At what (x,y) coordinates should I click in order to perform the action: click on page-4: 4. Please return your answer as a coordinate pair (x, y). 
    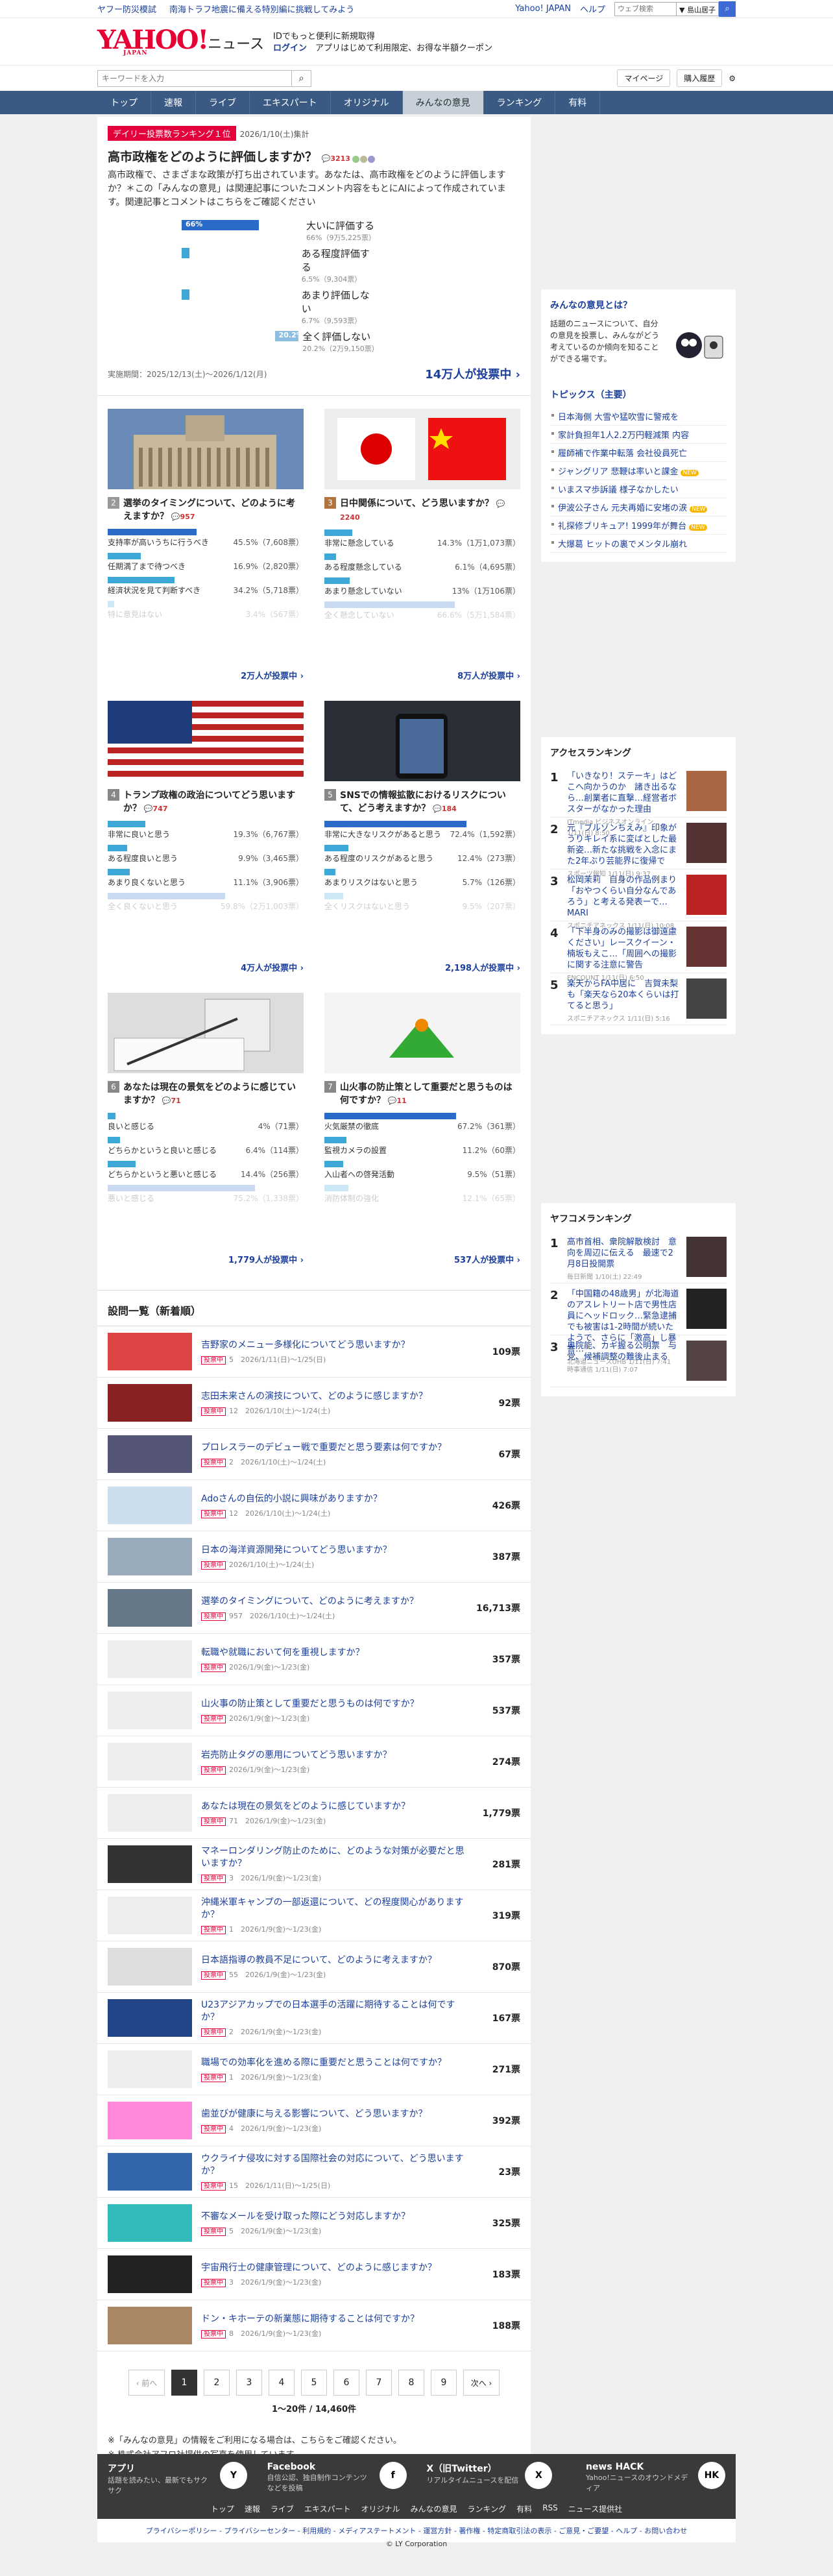
    Looking at the image, I should click on (282, 2383).